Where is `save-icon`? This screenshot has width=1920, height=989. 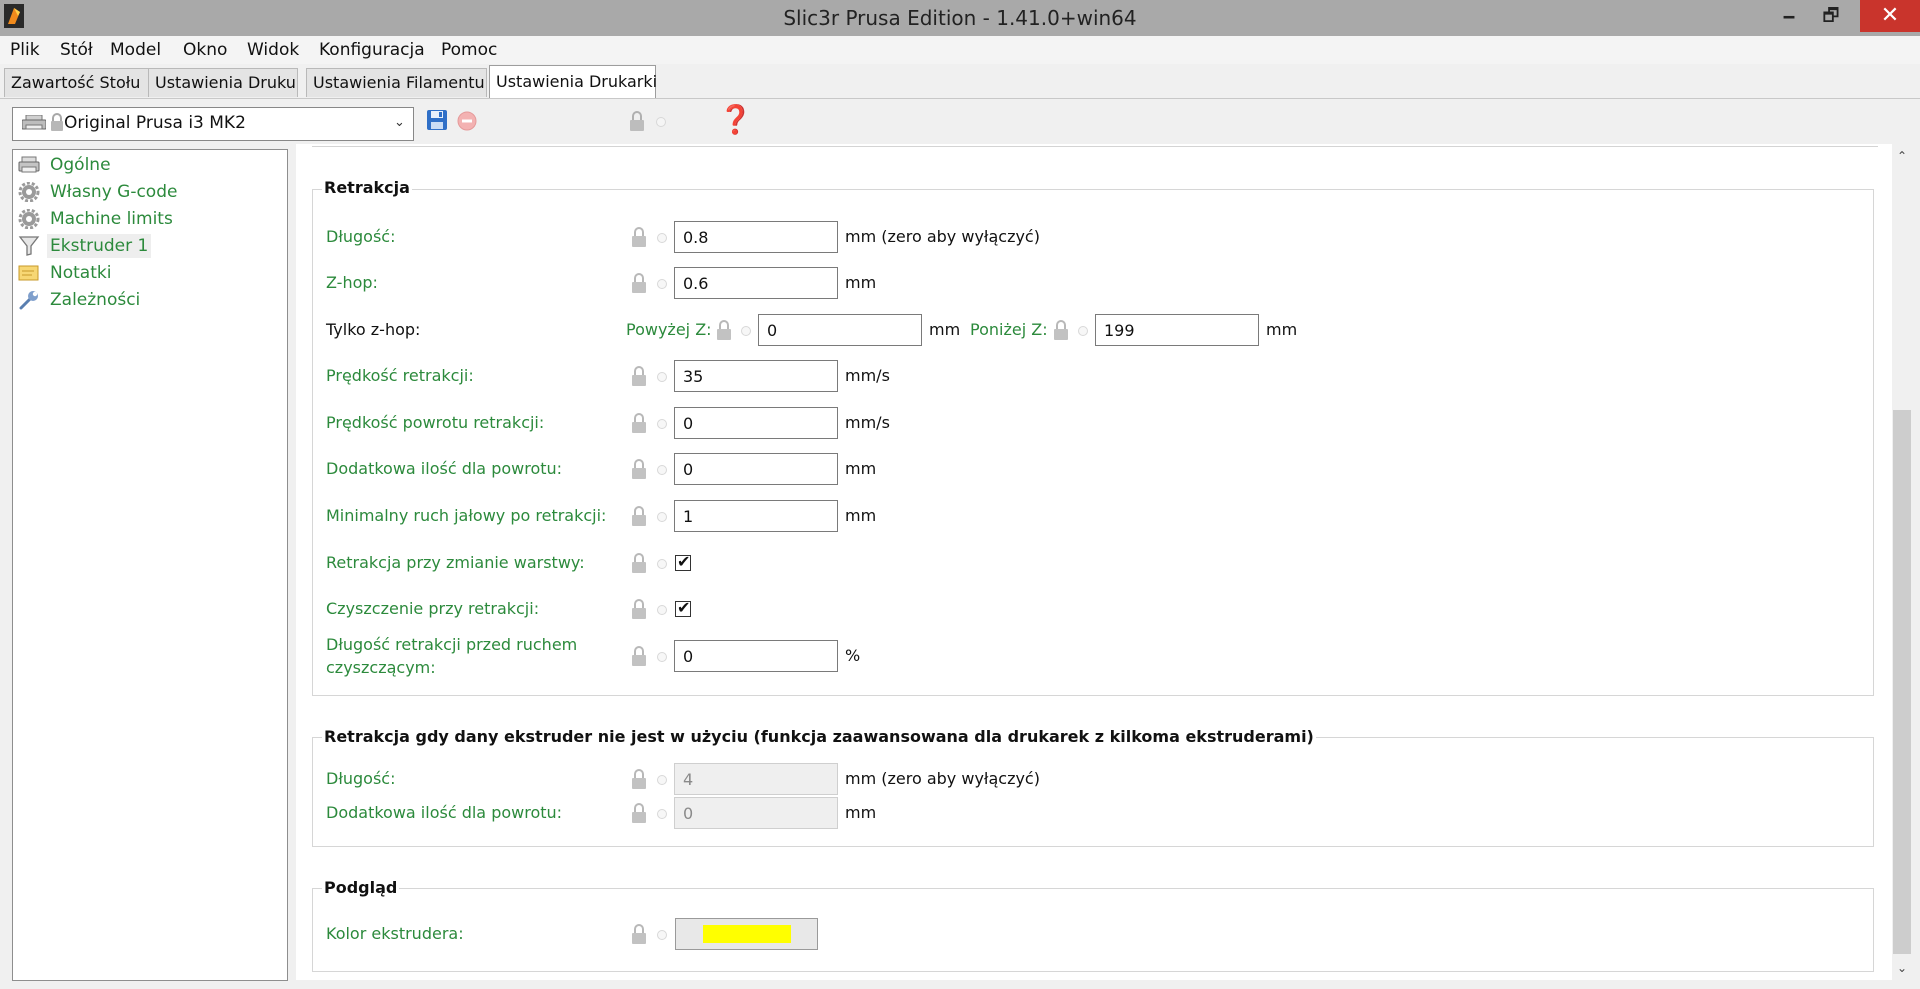 save-icon is located at coordinates (437, 120).